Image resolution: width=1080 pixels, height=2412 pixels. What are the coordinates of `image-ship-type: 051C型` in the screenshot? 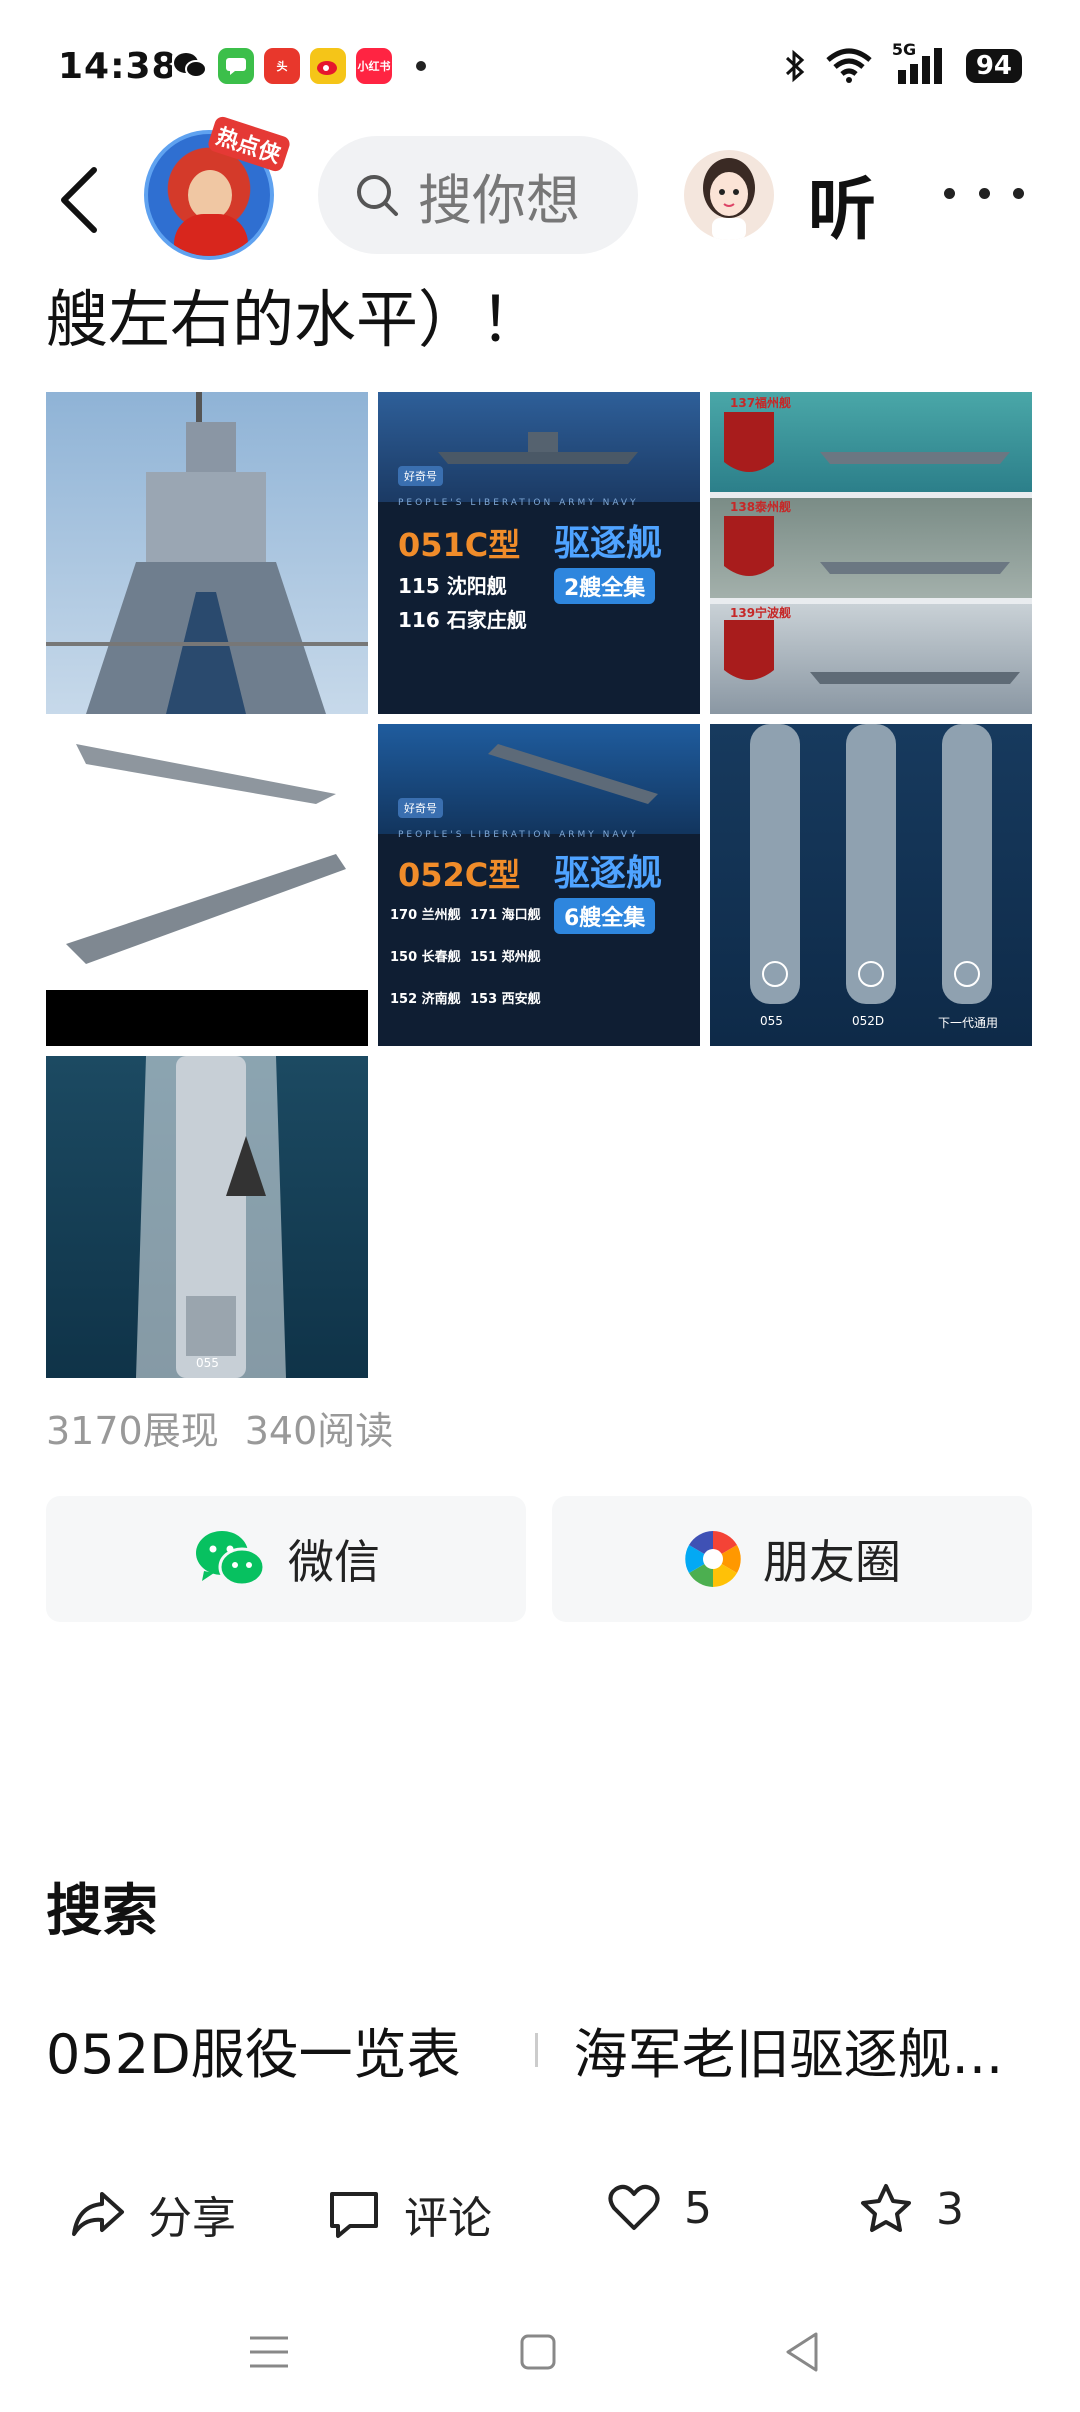 It's located at (459, 545).